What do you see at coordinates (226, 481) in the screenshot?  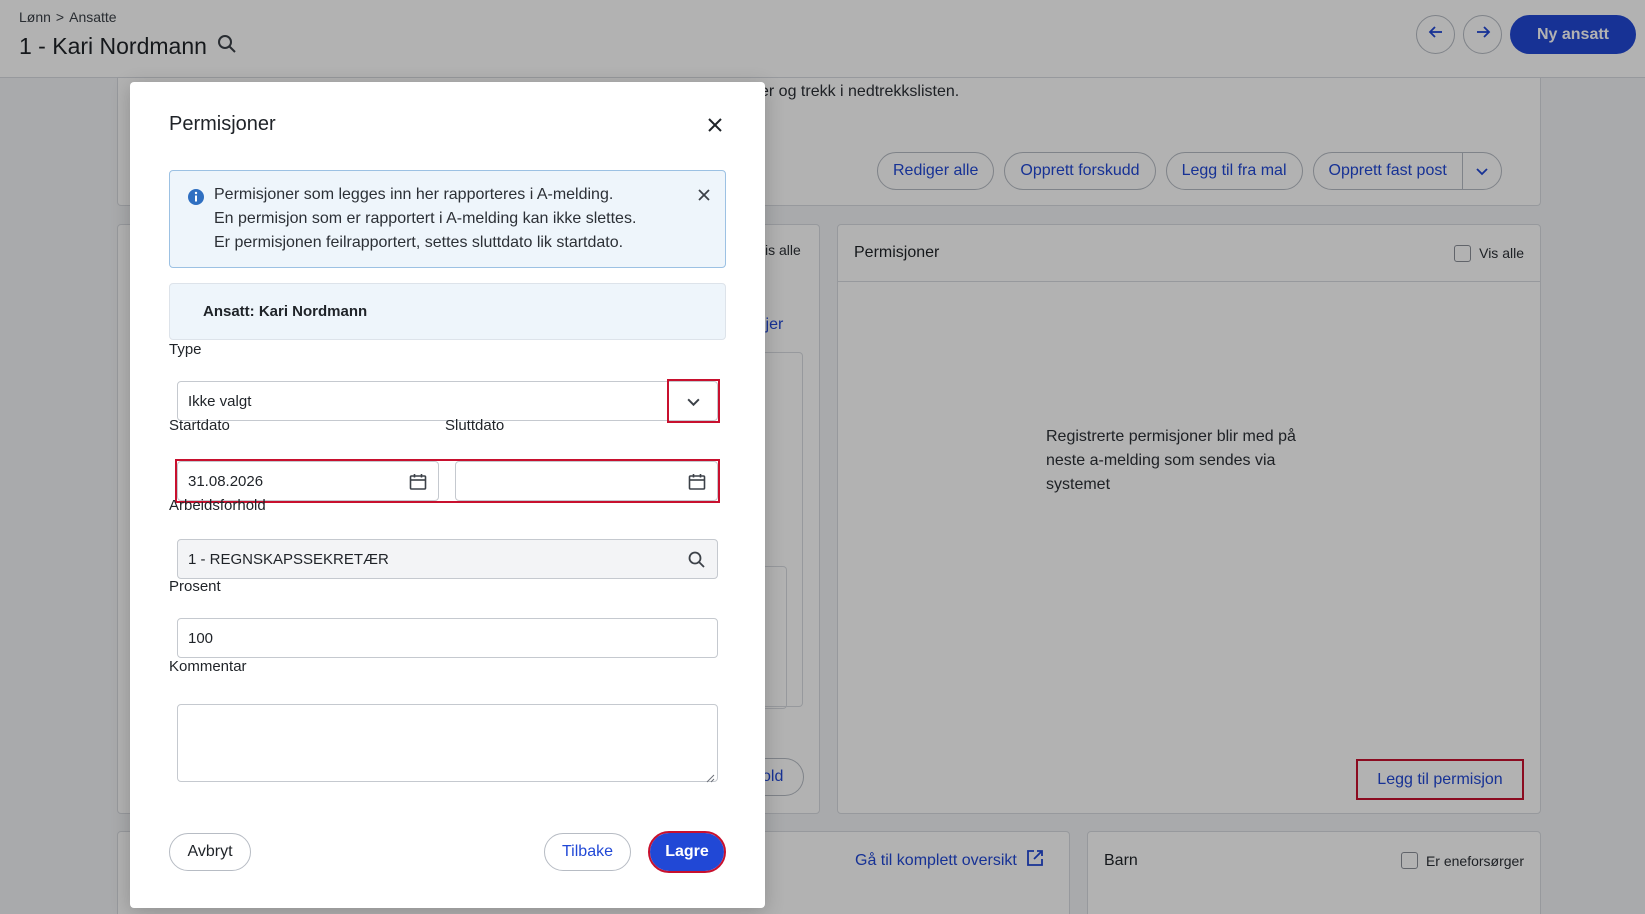 I see `start-date-value: 31.08.2026` at bounding box center [226, 481].